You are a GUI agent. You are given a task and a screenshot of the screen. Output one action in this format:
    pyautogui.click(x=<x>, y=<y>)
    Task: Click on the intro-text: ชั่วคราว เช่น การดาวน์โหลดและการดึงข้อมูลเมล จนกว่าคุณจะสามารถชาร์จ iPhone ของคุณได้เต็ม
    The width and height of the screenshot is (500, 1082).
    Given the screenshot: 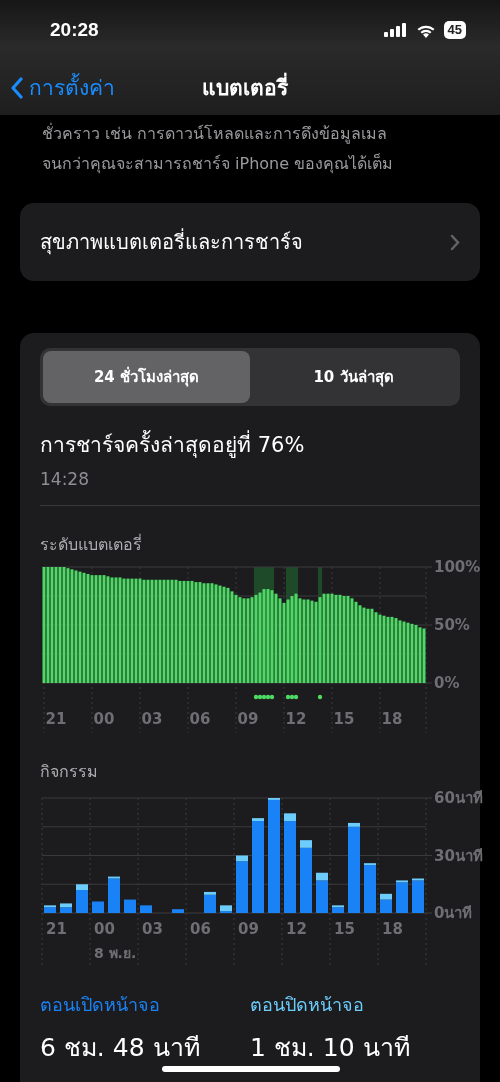 What is the action you would take?
    pyautogui.click(x=218, y=149)
    